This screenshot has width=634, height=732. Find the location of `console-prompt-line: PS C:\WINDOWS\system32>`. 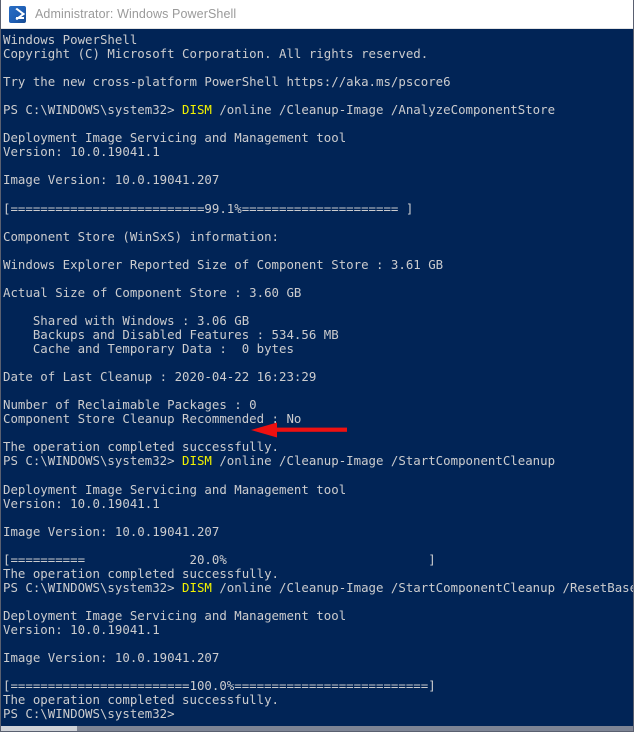

console-prompt-line: PS C:\WINDOWS\system32> is located at coordinates (318, 714).